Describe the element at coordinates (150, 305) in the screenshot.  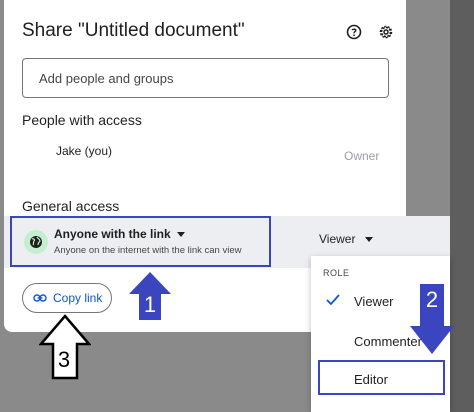
I see `annotation-step-1: 1` at that location.